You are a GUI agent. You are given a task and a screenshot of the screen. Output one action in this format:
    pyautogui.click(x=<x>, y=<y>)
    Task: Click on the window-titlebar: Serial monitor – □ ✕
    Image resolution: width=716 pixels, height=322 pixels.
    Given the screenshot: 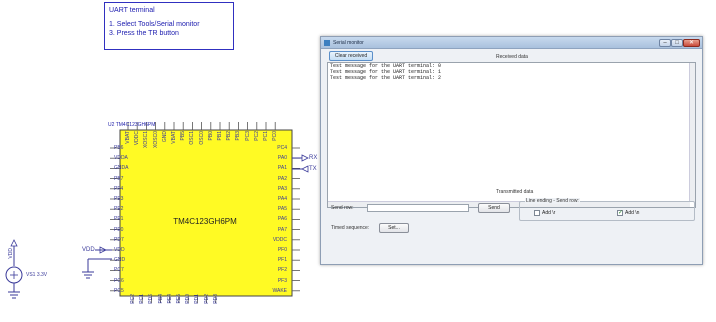 What is the action you would take?
    pyautogui.click(x=511, y=43)
    